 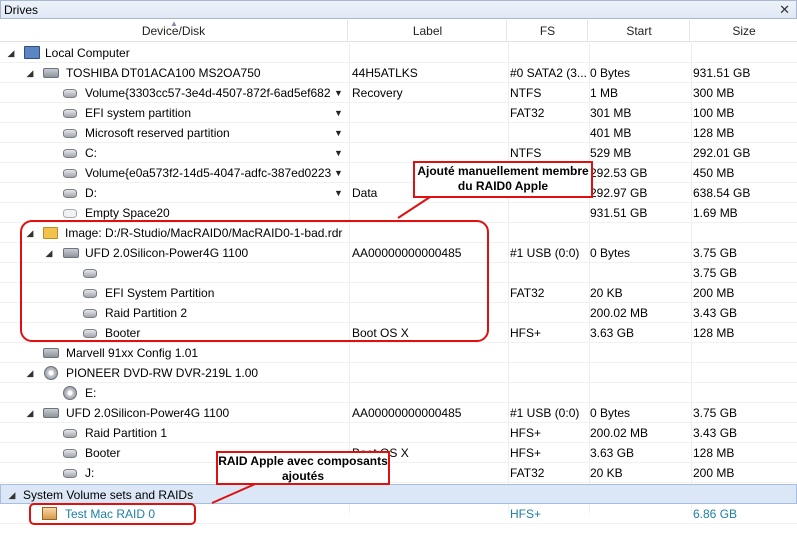 What do you see at coordinates (380, 333) in the screenshot?
I see `row-label: Boot OS X` at bounding box center [380, 333].